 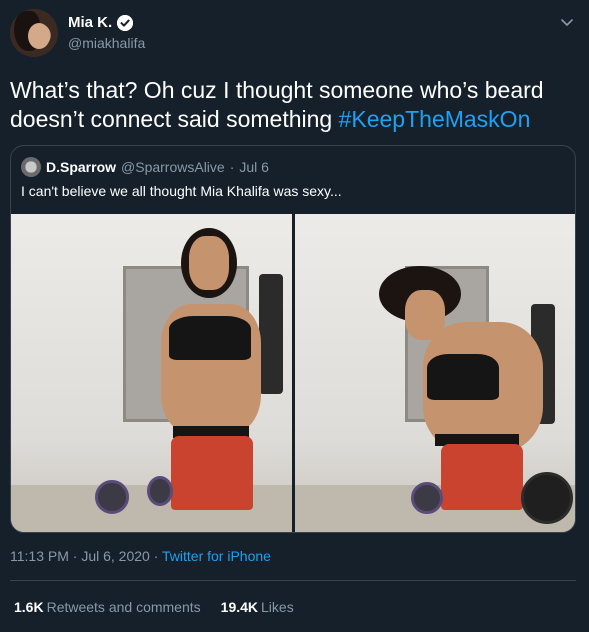 What do you see at coordinates (209, 263) in the screenshot?
I see `figure-face` at bounding box center [209, 263].